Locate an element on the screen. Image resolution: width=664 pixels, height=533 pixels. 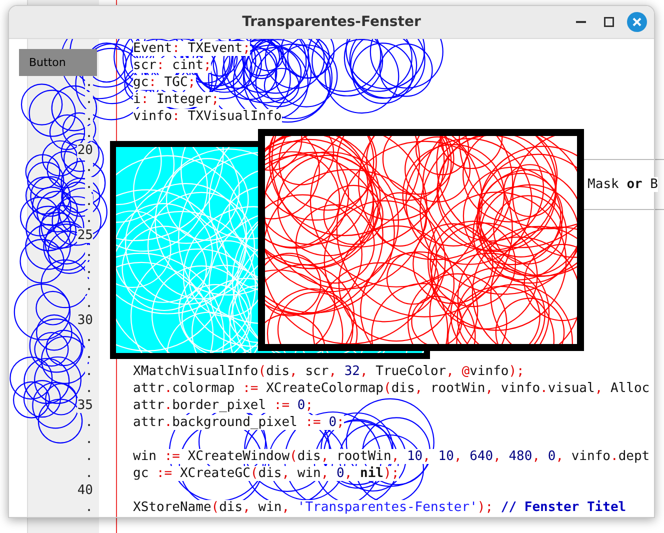
close-button is located at coordinates (637, 22).